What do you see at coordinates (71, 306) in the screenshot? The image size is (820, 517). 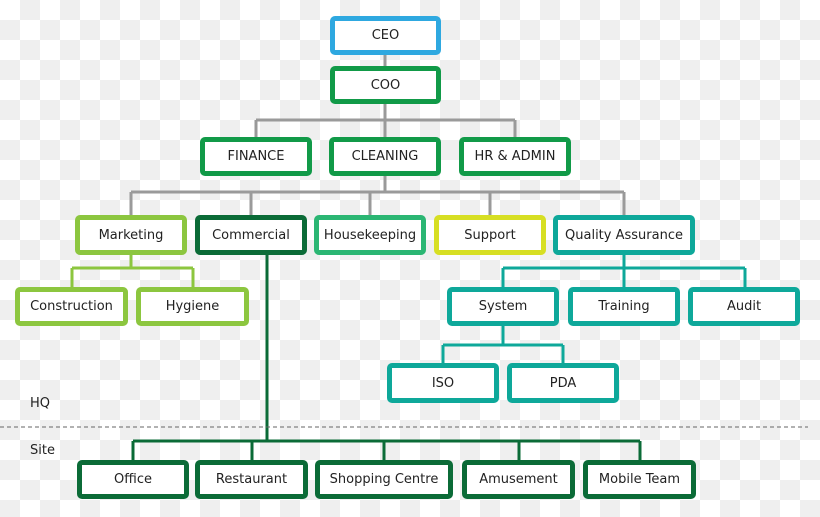 I see `node-construction: Construction` at bounding box center [71, 306].